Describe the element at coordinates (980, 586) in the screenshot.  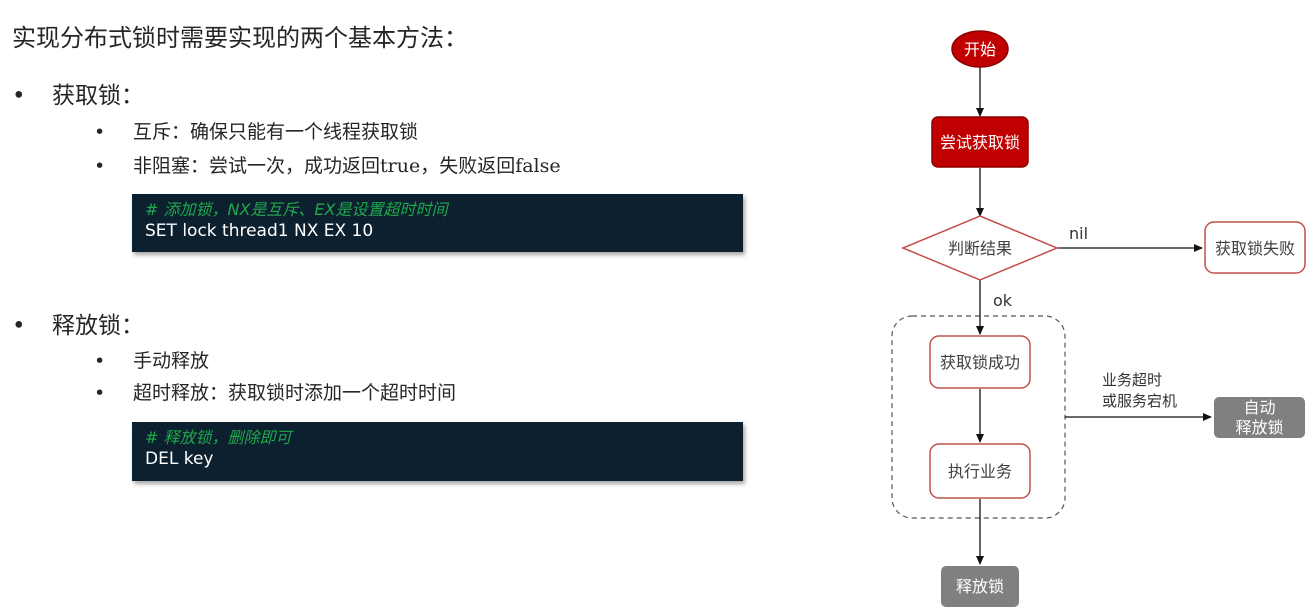
I see `release-label: 释放锁` at that location.